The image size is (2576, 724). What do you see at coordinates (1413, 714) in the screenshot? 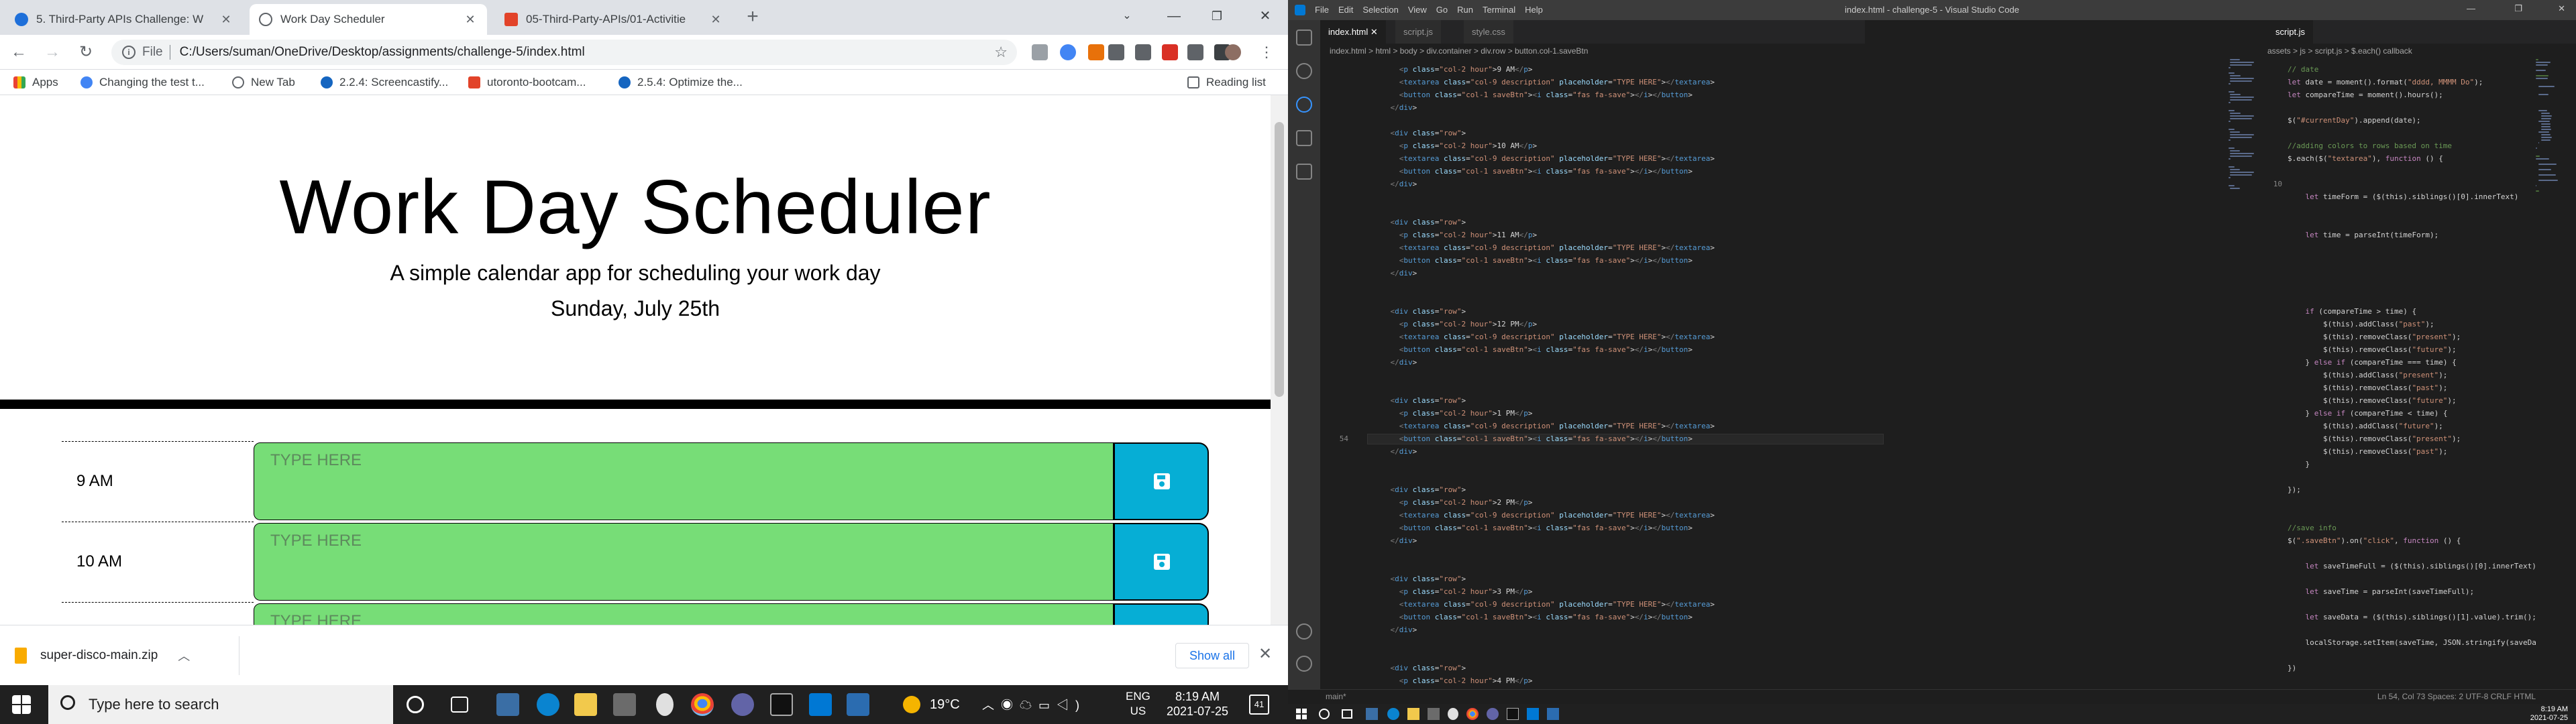
I see `file-explorer-icon` at bounding box center [1413, 714].